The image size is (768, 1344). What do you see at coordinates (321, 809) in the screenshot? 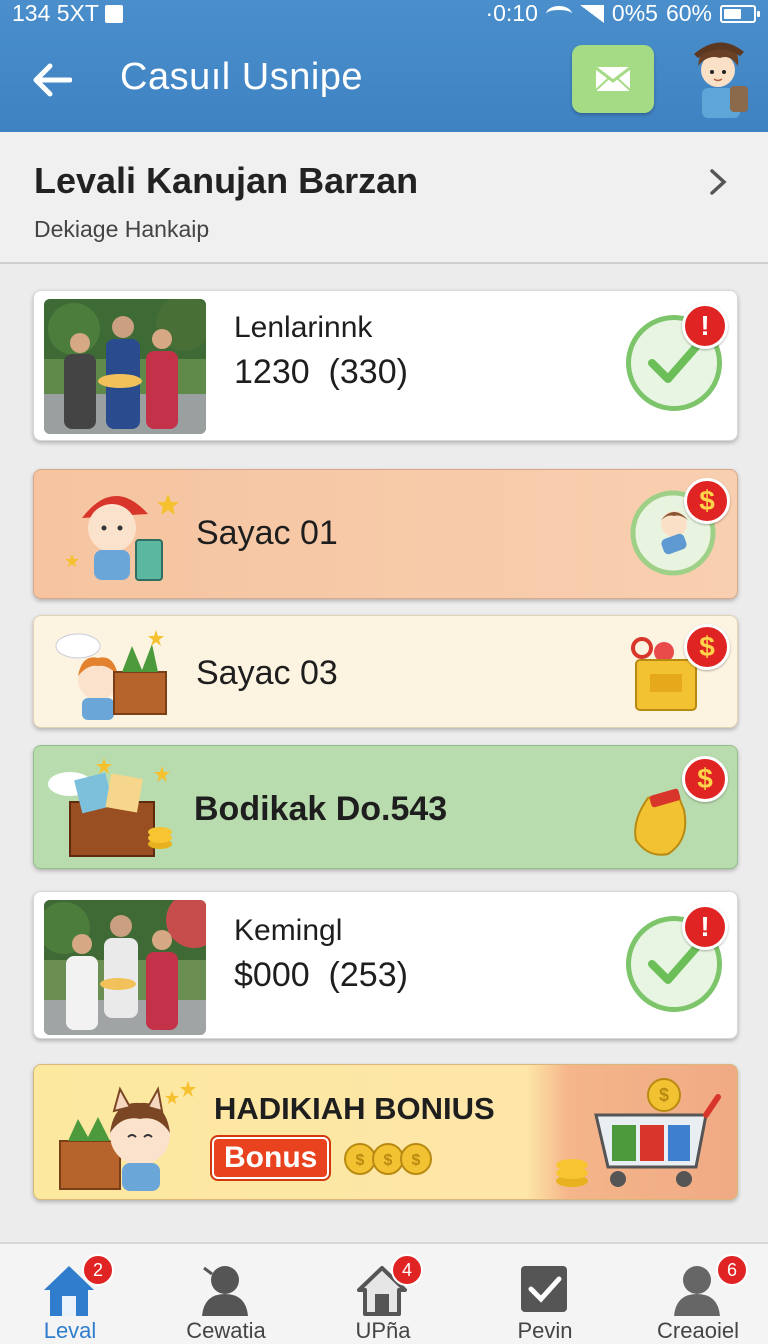
I see `card-title: Bodikak Do.543` at bounding box center [321, 809].